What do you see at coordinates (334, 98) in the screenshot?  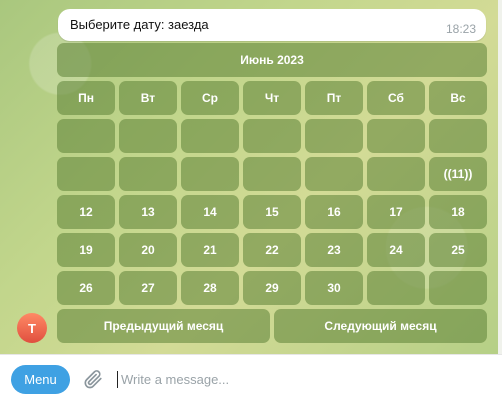 I see `weekday-button: Пт` at bounding box center [334, 98].